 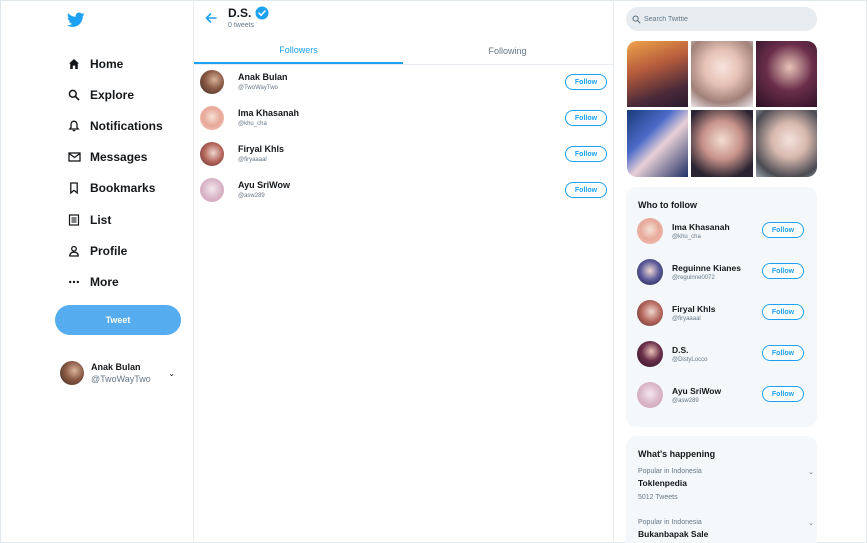 What do you see at coordinates (263, 77) in the screenshot?
I see `user-name: Anak Bulan` at bounding box center [263, 77].